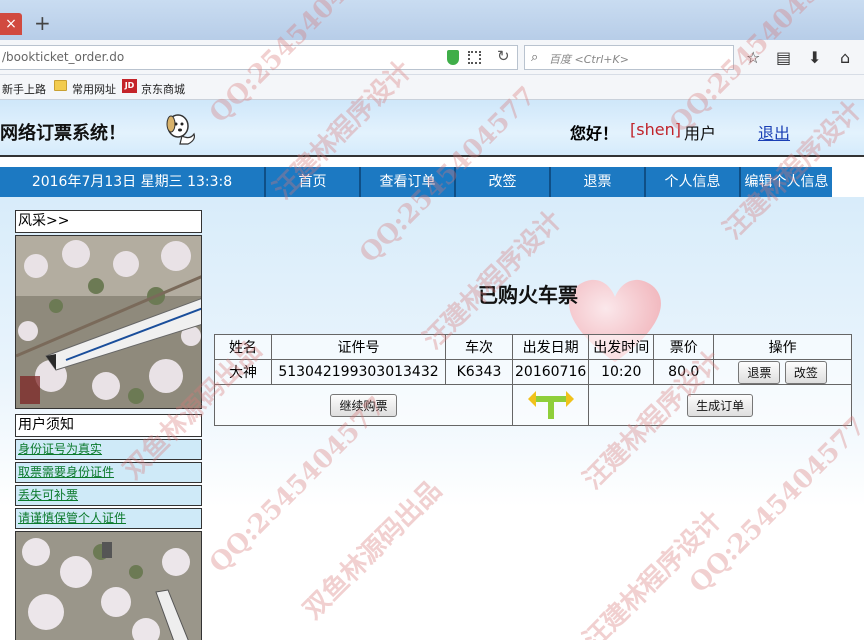 This screenshot has height=640, width=864. Describe the element at coordinates (785, 182) in the screenshot. I see `menu-edit-profile: 编辑个人信息` at that location.